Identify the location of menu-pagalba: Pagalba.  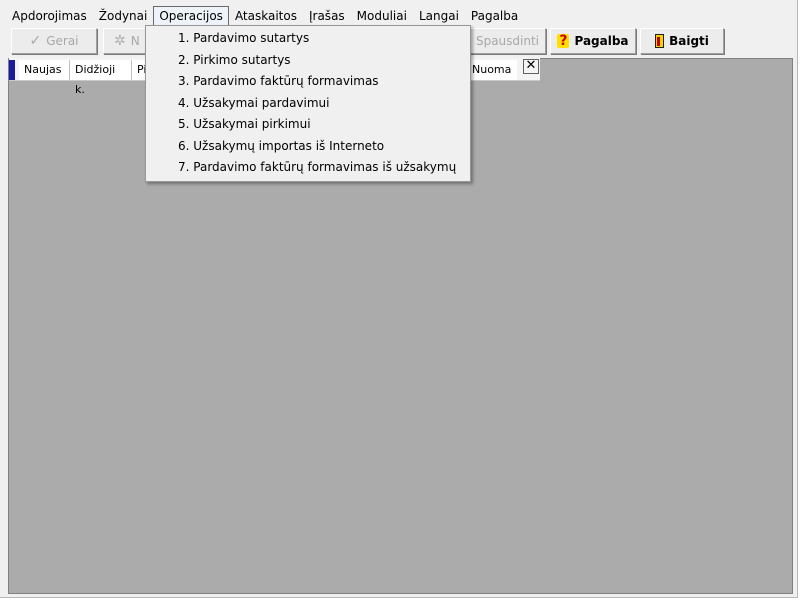
(494, 16).